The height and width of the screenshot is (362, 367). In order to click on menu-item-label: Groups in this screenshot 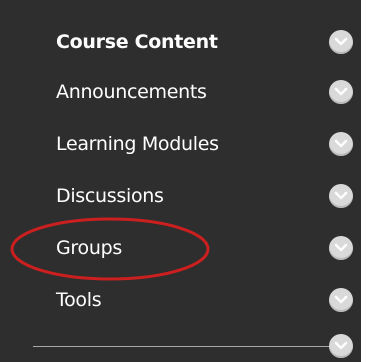, I will do `click(89, 248)`.